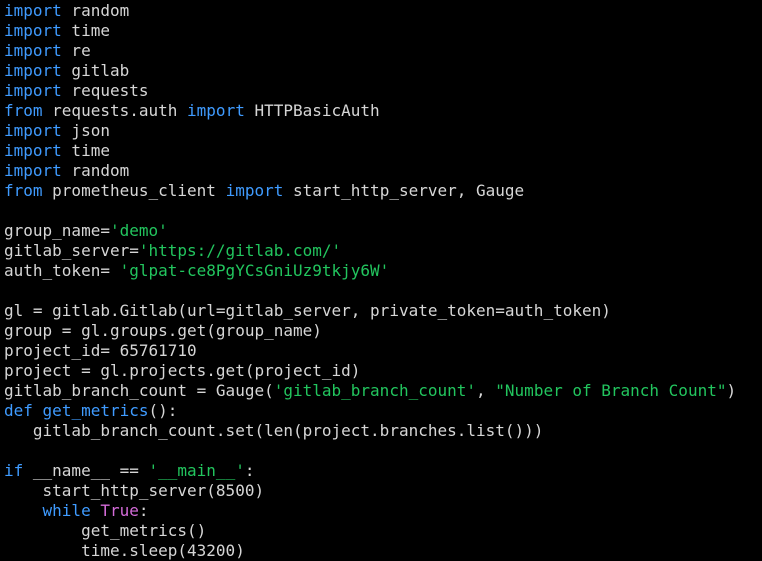  What do you see at coordinates (731, 390) in the screenshot?
I see `code-token: )` at bounding box center [731, 390].